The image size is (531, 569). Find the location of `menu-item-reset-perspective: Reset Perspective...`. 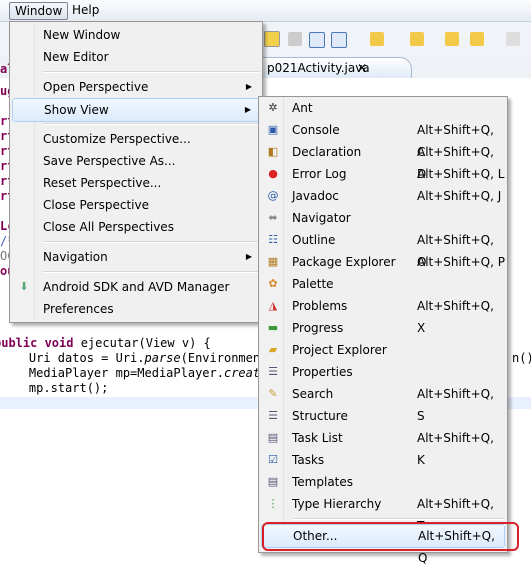

menu-item-reset-perspective: Reset Perspective... is located at coordinates (136, 183).